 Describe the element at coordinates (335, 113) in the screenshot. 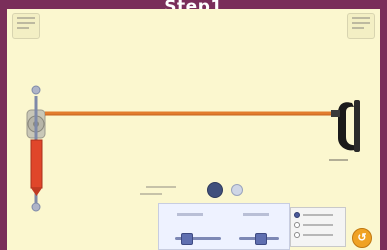

I see `clamp-screw` at that location.